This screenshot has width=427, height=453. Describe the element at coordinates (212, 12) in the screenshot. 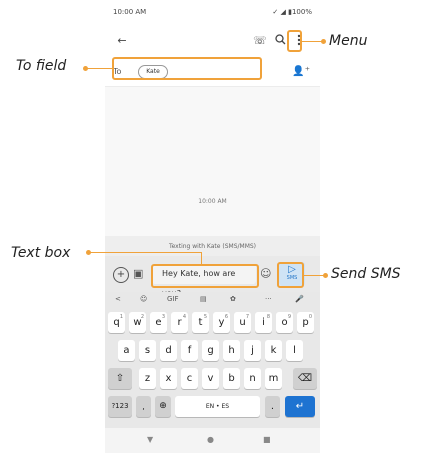

I see `status-bar: 10:00 AM ✓ ◢ ▮100%` at that location.